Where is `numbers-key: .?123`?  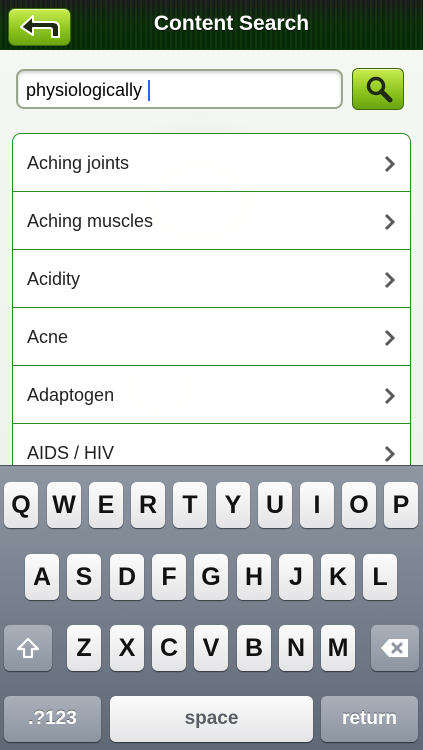
numbers-key: .?123 is located at coordinates (52, 719).